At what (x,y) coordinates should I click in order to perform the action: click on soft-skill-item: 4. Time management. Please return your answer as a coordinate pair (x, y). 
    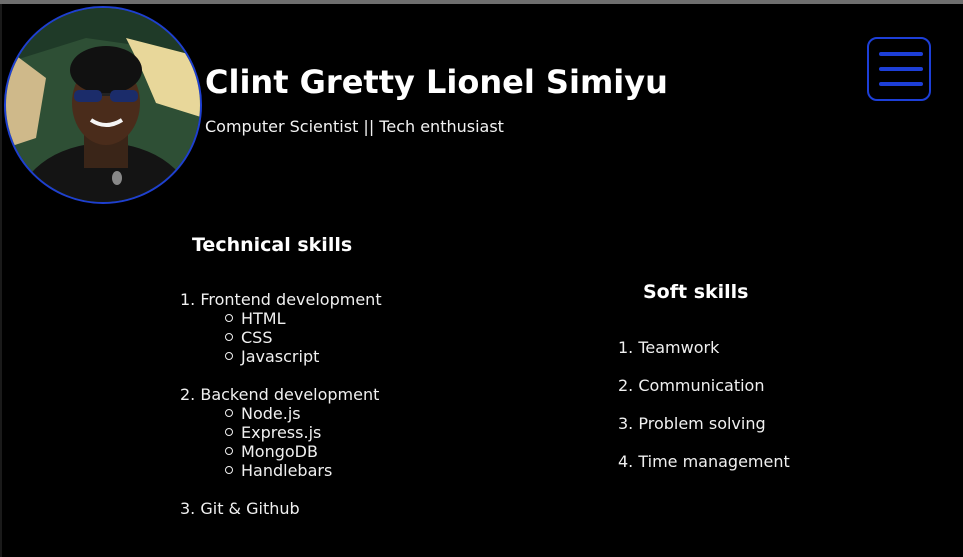
    Looking at the image, I should click on (704, 461).